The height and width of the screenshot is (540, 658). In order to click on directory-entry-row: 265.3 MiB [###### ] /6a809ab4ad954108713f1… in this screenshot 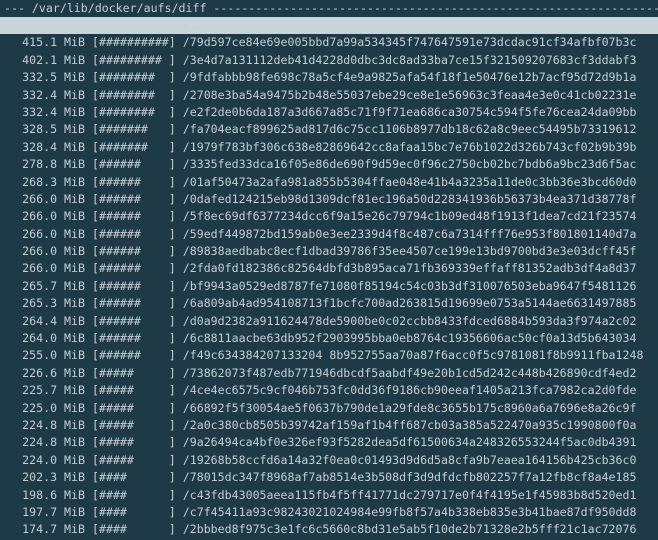, I will do `click(329, 303)`.